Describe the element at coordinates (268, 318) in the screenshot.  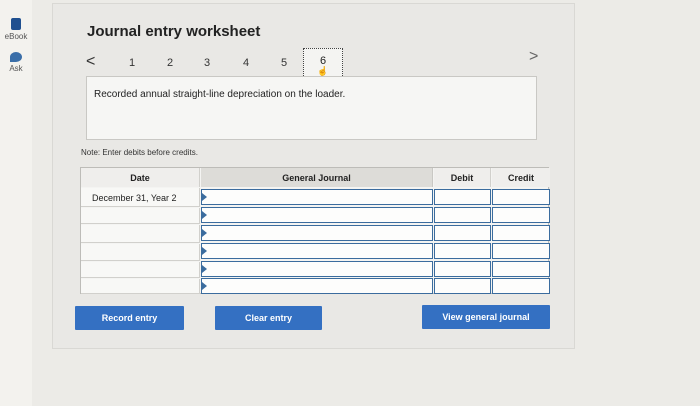
I see `clear-entry-button: Clear entry` at that location.